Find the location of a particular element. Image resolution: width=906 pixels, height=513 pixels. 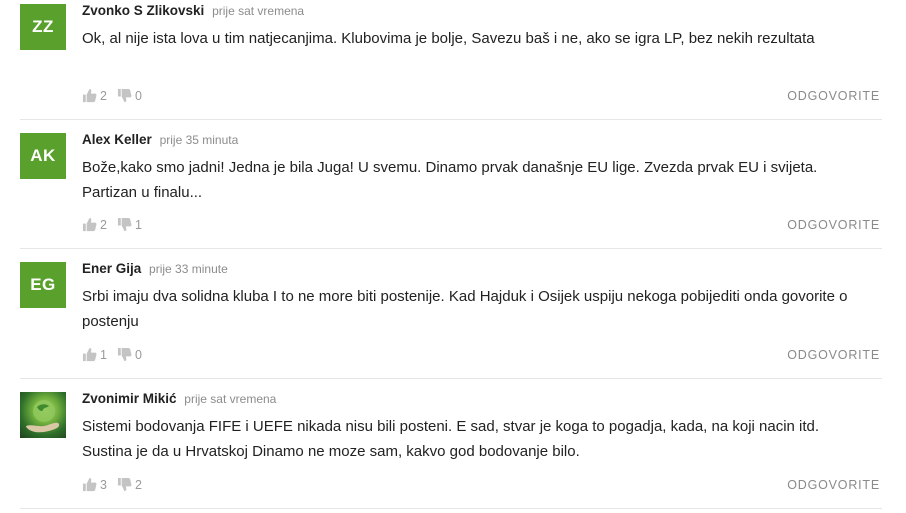

dislike-button: 2 is located at coordinates (129, 484).